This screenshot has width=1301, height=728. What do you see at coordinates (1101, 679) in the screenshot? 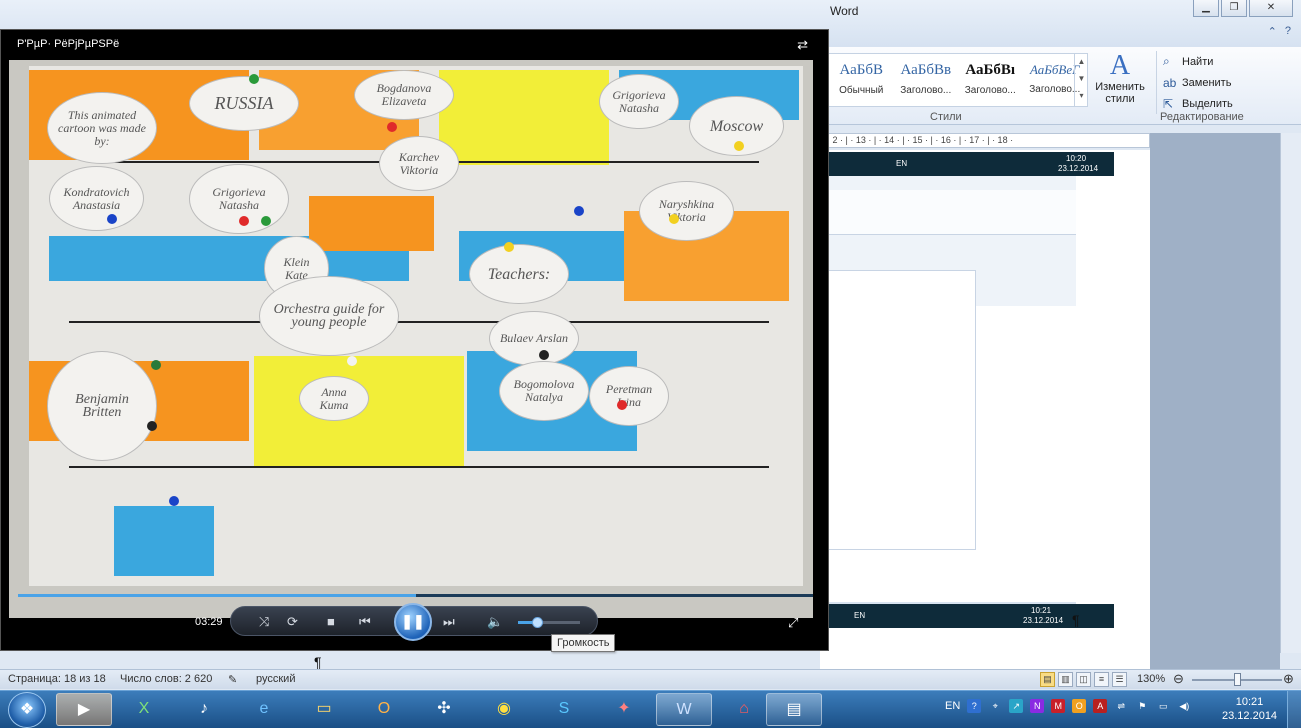
I see `outline-icon: ≡` at bounding box center [1101, 679].